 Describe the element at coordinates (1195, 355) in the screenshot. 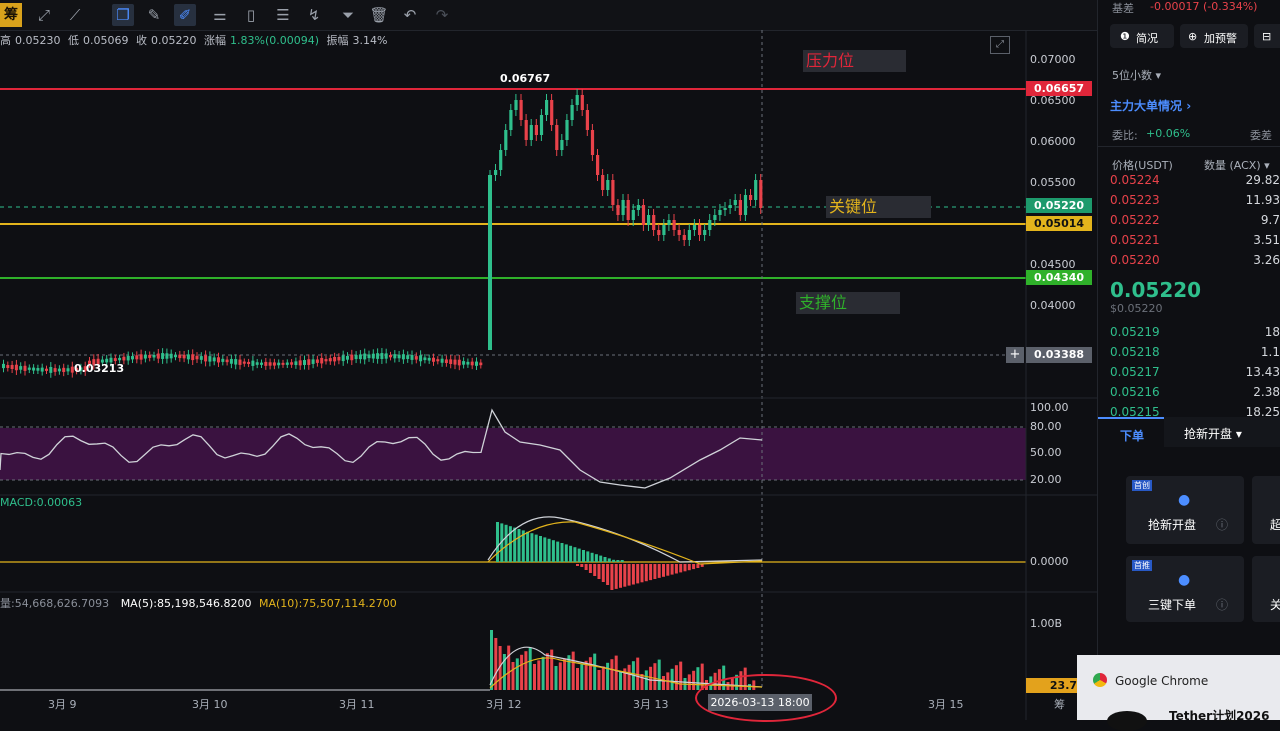

I see `bid-row: 0.05218 1.1` at that location.